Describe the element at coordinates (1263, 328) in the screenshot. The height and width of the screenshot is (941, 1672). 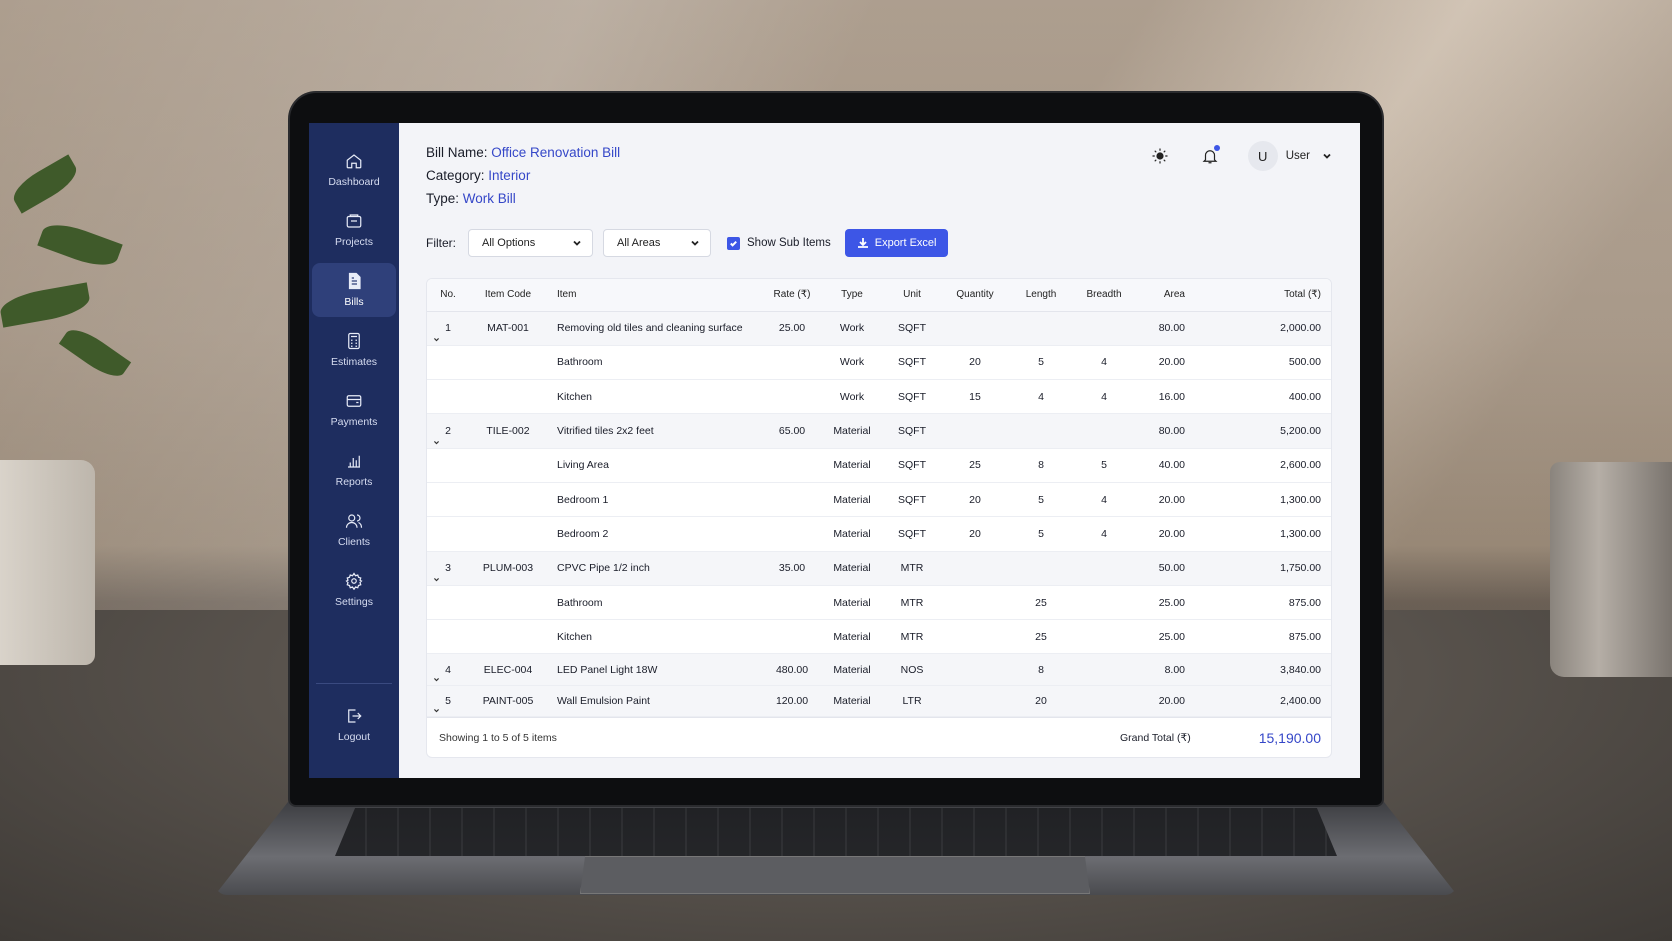
I see `cell-total: 2,000.00` at that location.